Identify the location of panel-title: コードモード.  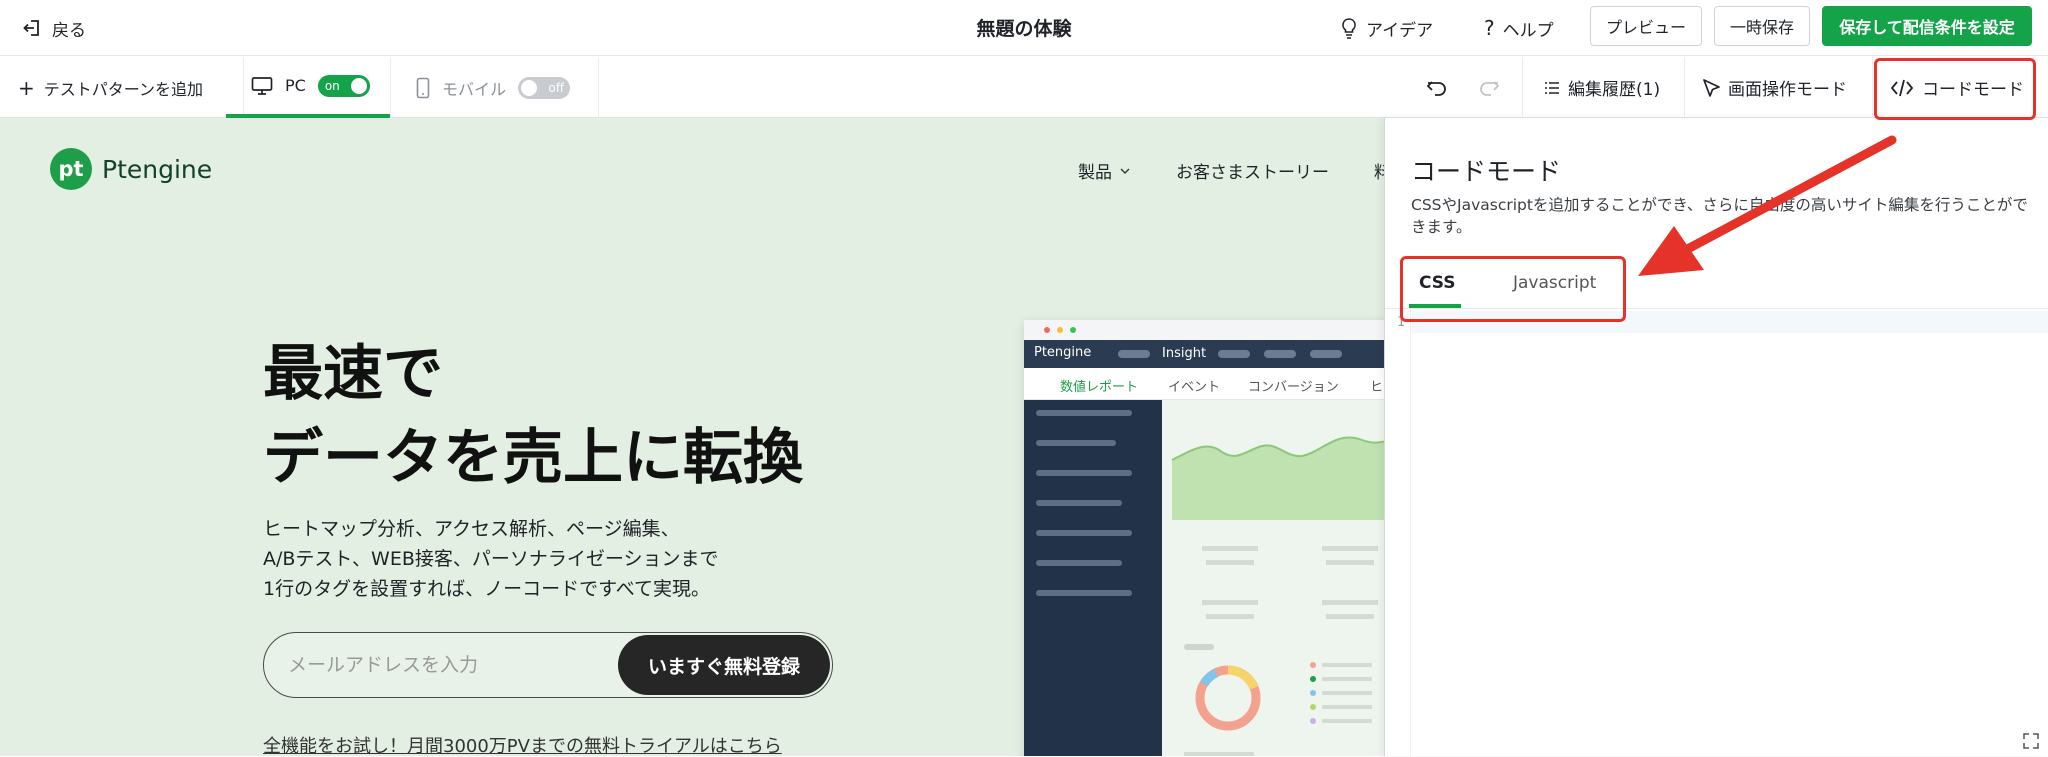
(1486, 171).